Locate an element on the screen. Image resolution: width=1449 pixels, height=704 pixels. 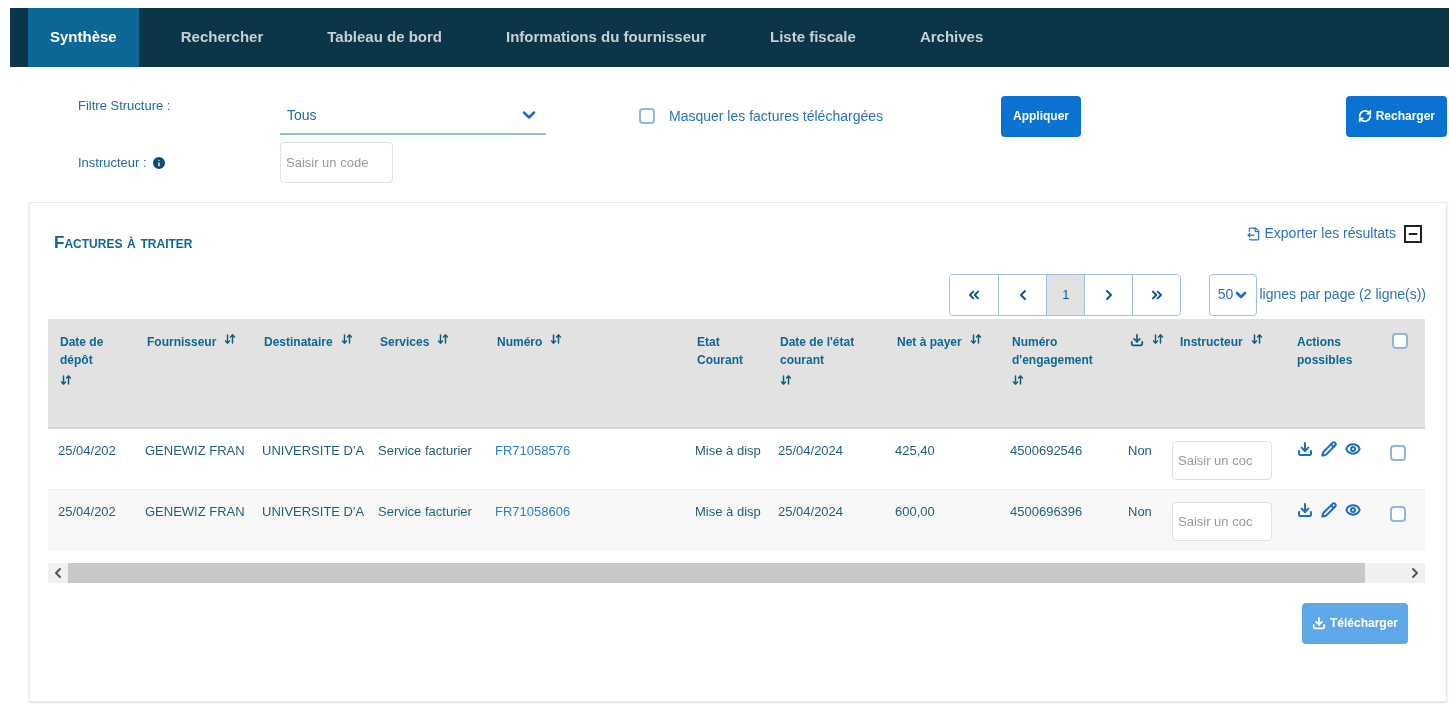
column-header: Destinataire is located at coordinates (298, 342).